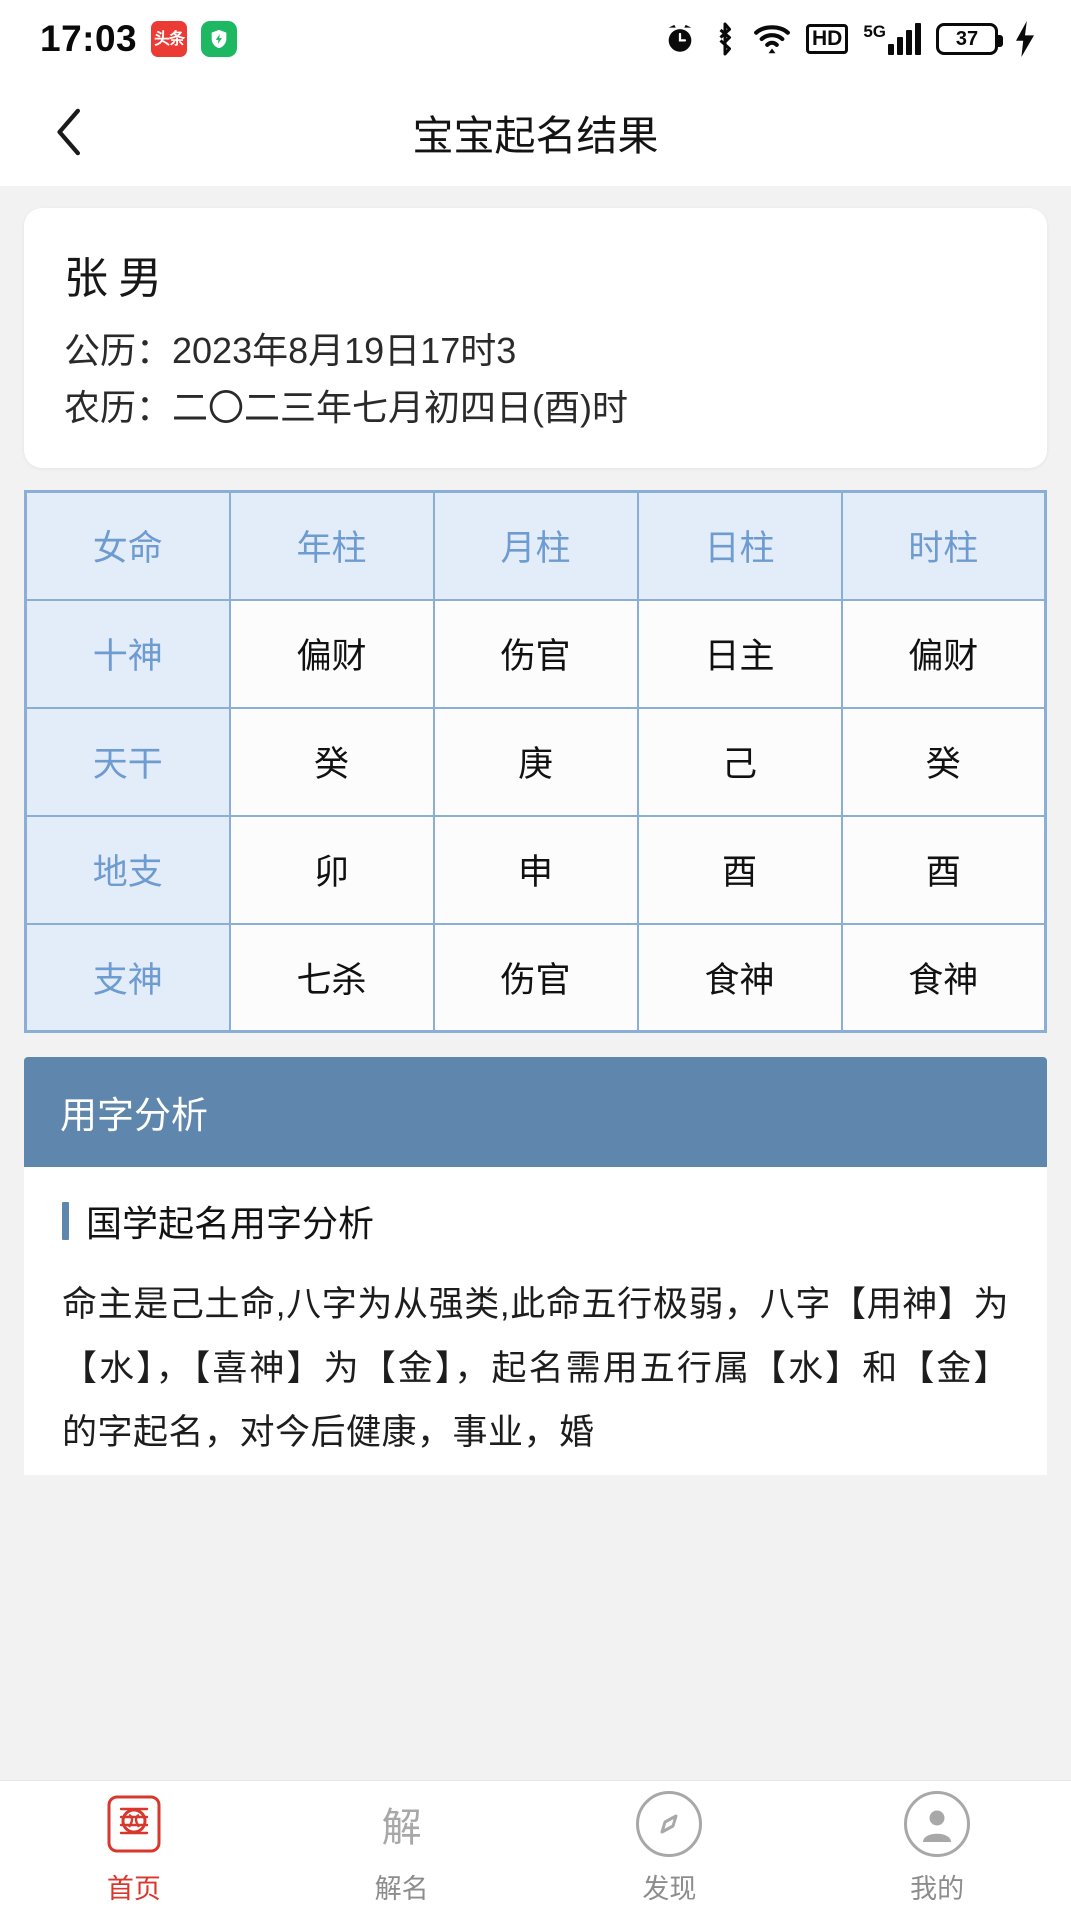 The width and height of the screenshot is (1071, 1911). Describe the element at coordinates (133, 1888) in the screenshot. I see `tab-home-label: 首页` at that location.